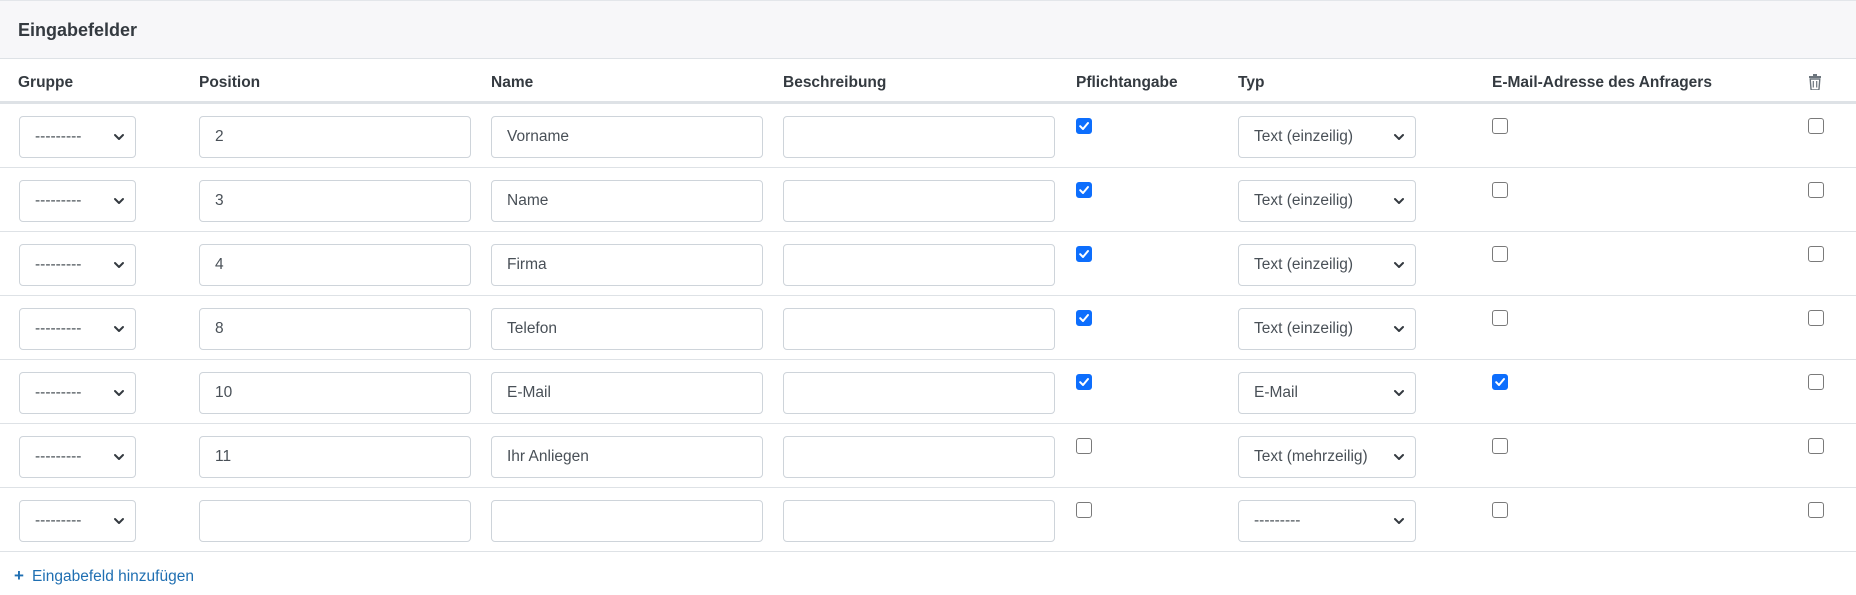 Image resolution: width=1856 pixels, height=595 pixels. I want to click on name-input: Ihr Anliegen, so click(627, 457).